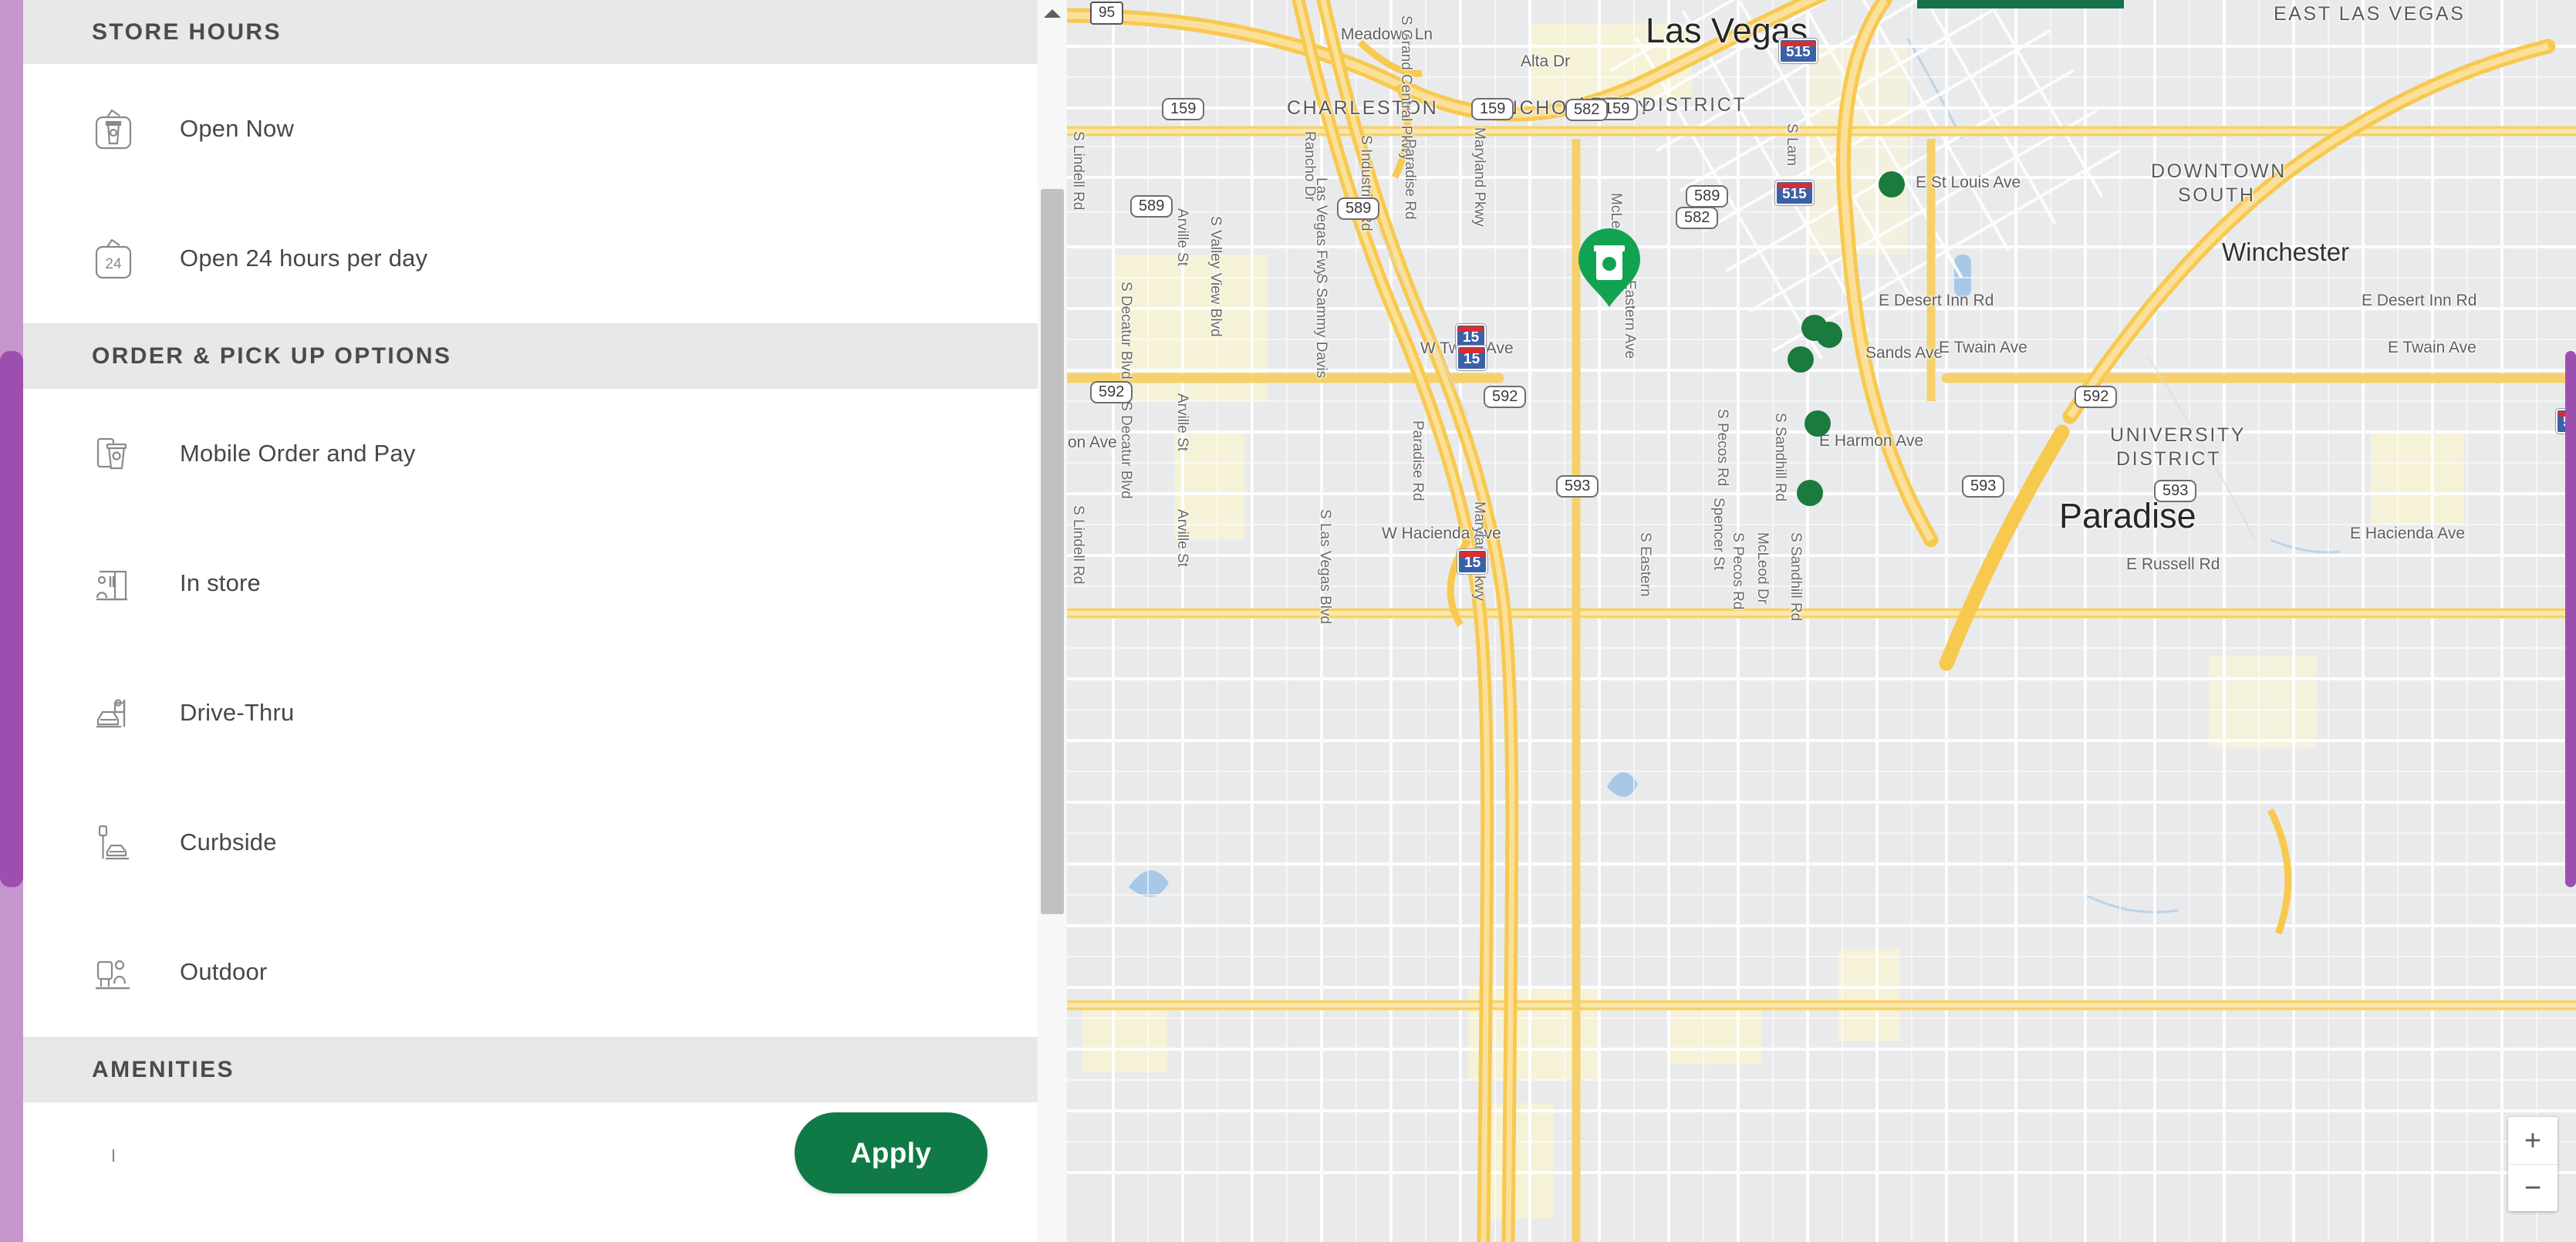 This screenshot has width=2576, height=1242. I want to click on filter-panel-scrollbar-track, so click(1052, 621).